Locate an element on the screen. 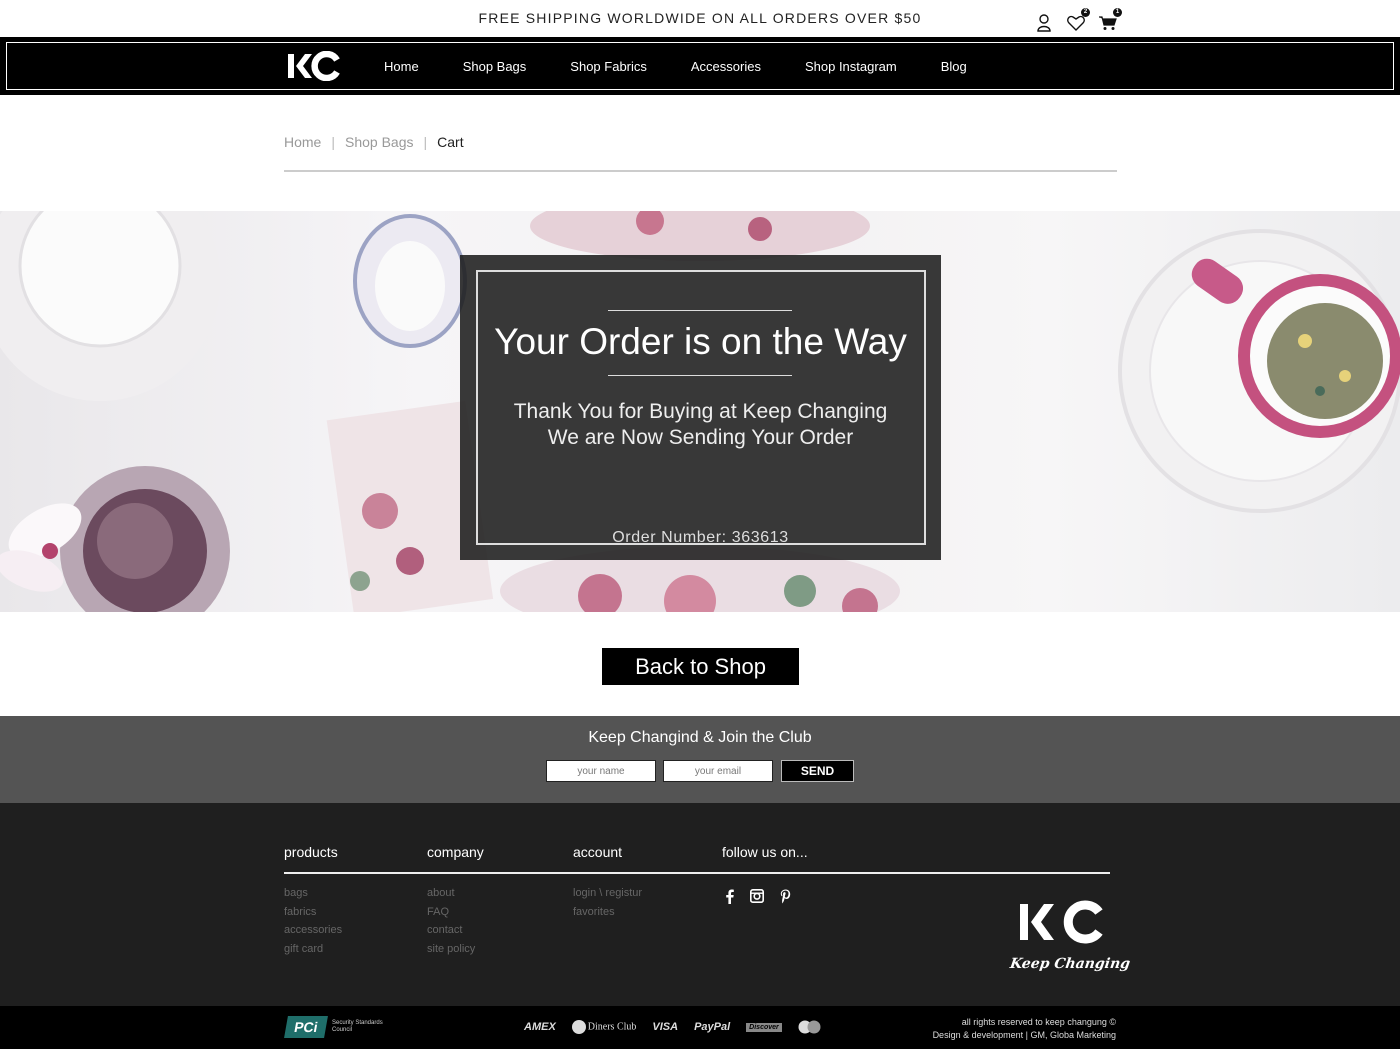 This screenshot has width=1400, height=1049. footer-link-login: login \ registur is located at coordinates (607, 893).